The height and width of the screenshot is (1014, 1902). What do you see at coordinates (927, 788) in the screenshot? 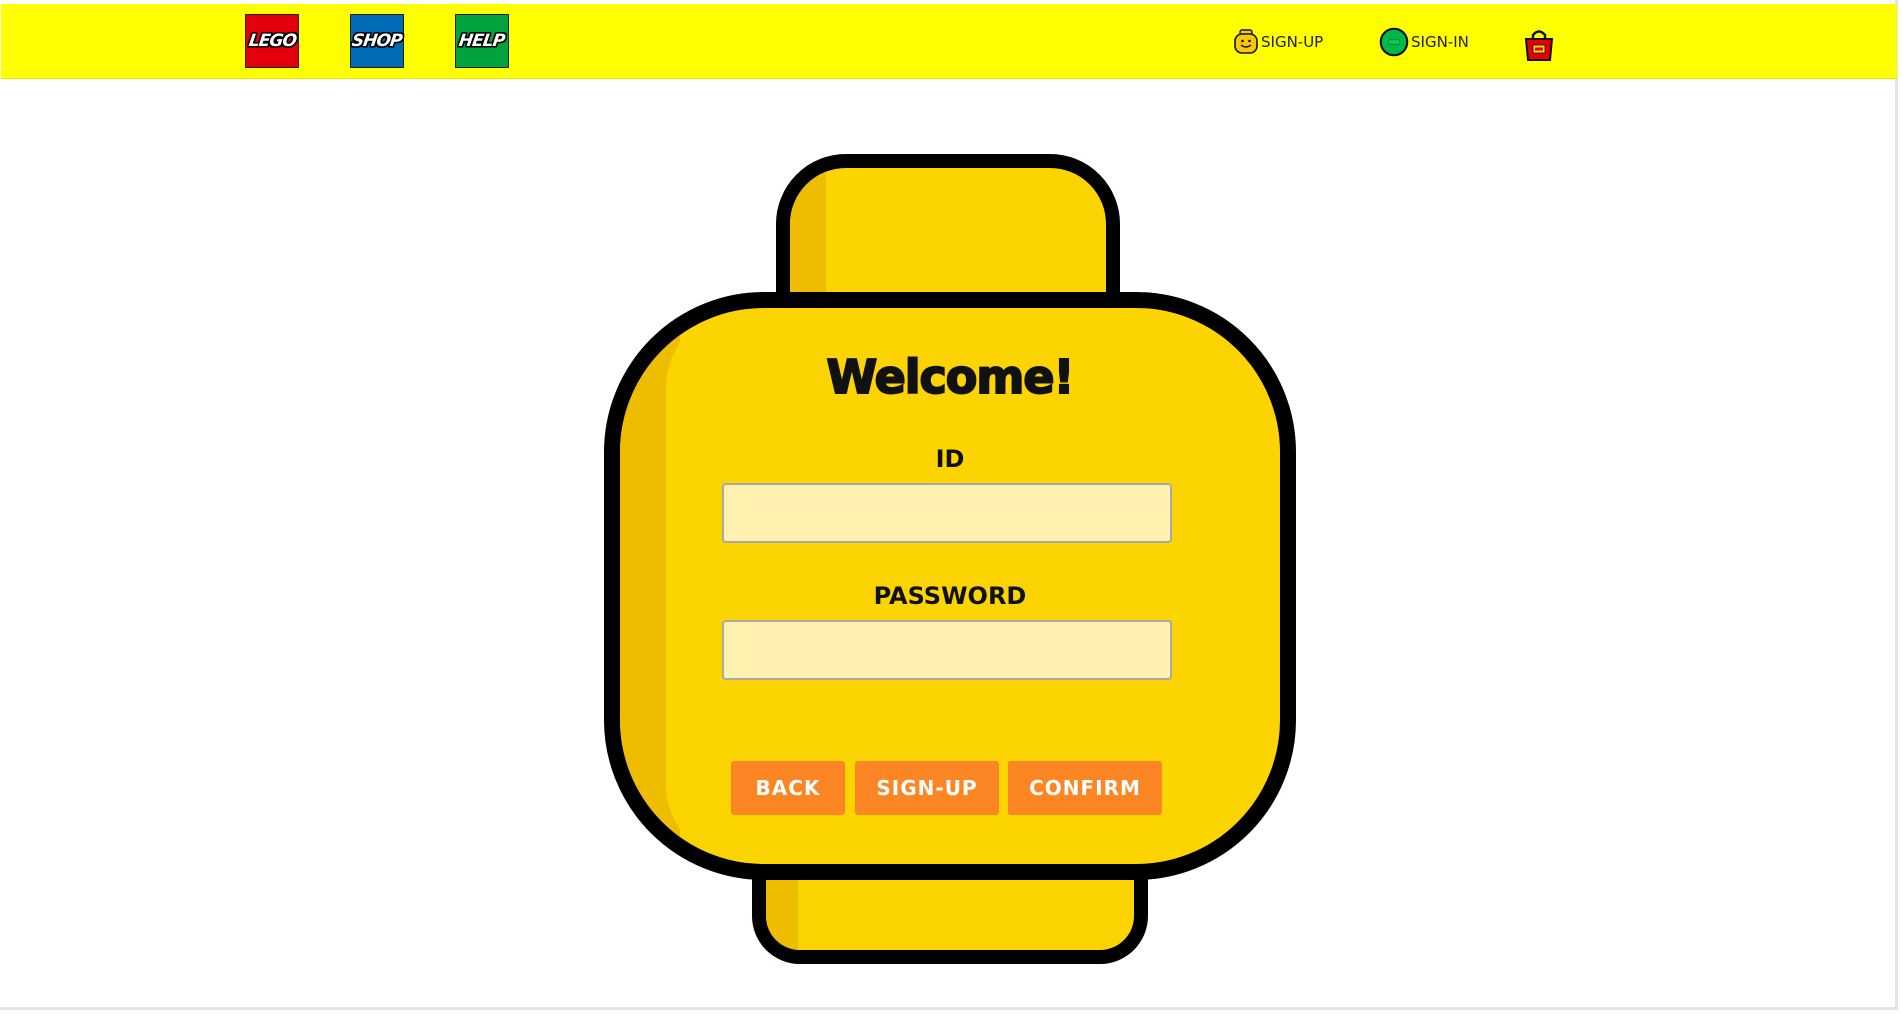
I see `signup-button: SIGN-UP` at bounding box center [927, 788].